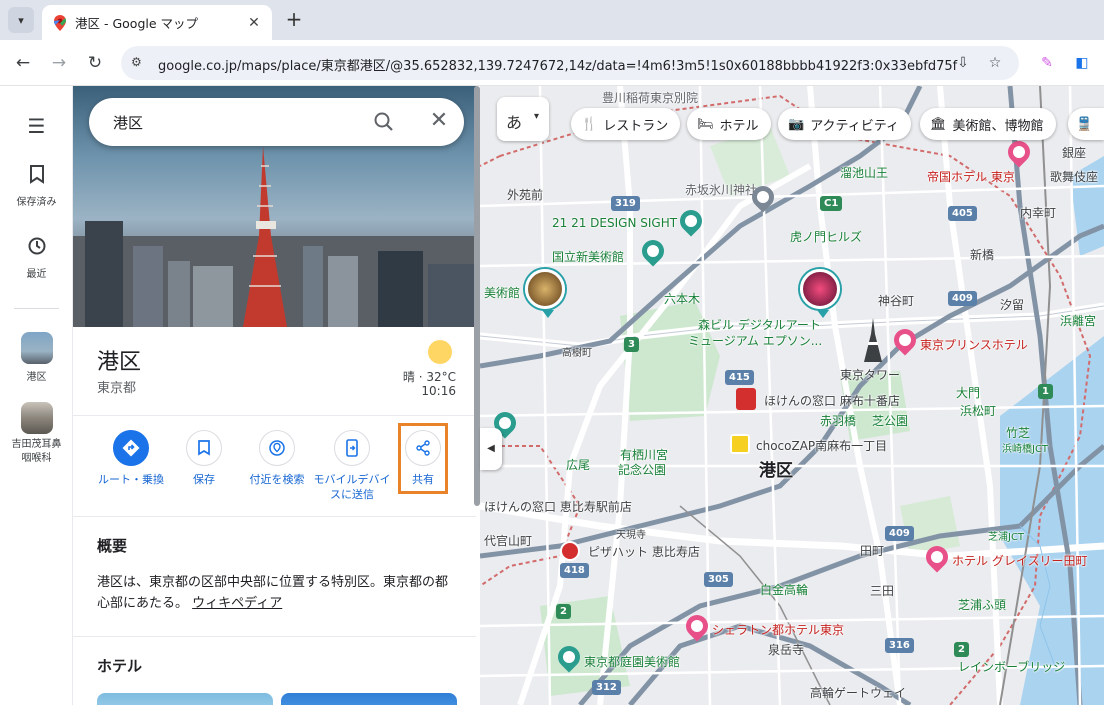  What do you see at coordinates (578, 464) in the screenshot?
I see `map-label: 広尾` at bounding box center [578, 464].